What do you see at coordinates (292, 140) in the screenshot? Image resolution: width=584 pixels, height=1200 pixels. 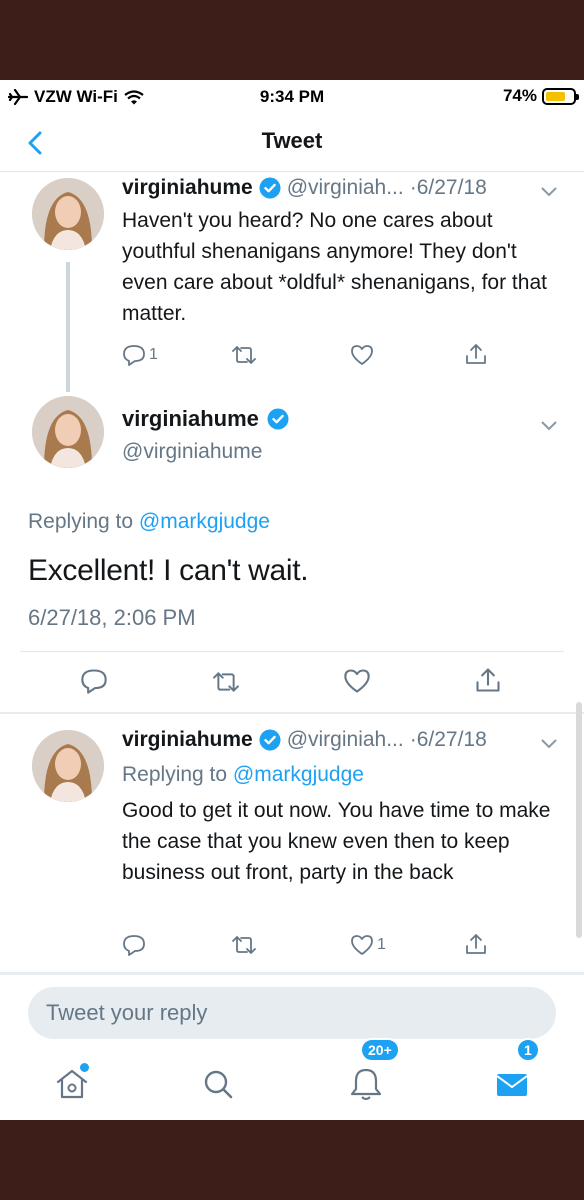 I see `page-title: Tweet` at bounding box center [292, 140].